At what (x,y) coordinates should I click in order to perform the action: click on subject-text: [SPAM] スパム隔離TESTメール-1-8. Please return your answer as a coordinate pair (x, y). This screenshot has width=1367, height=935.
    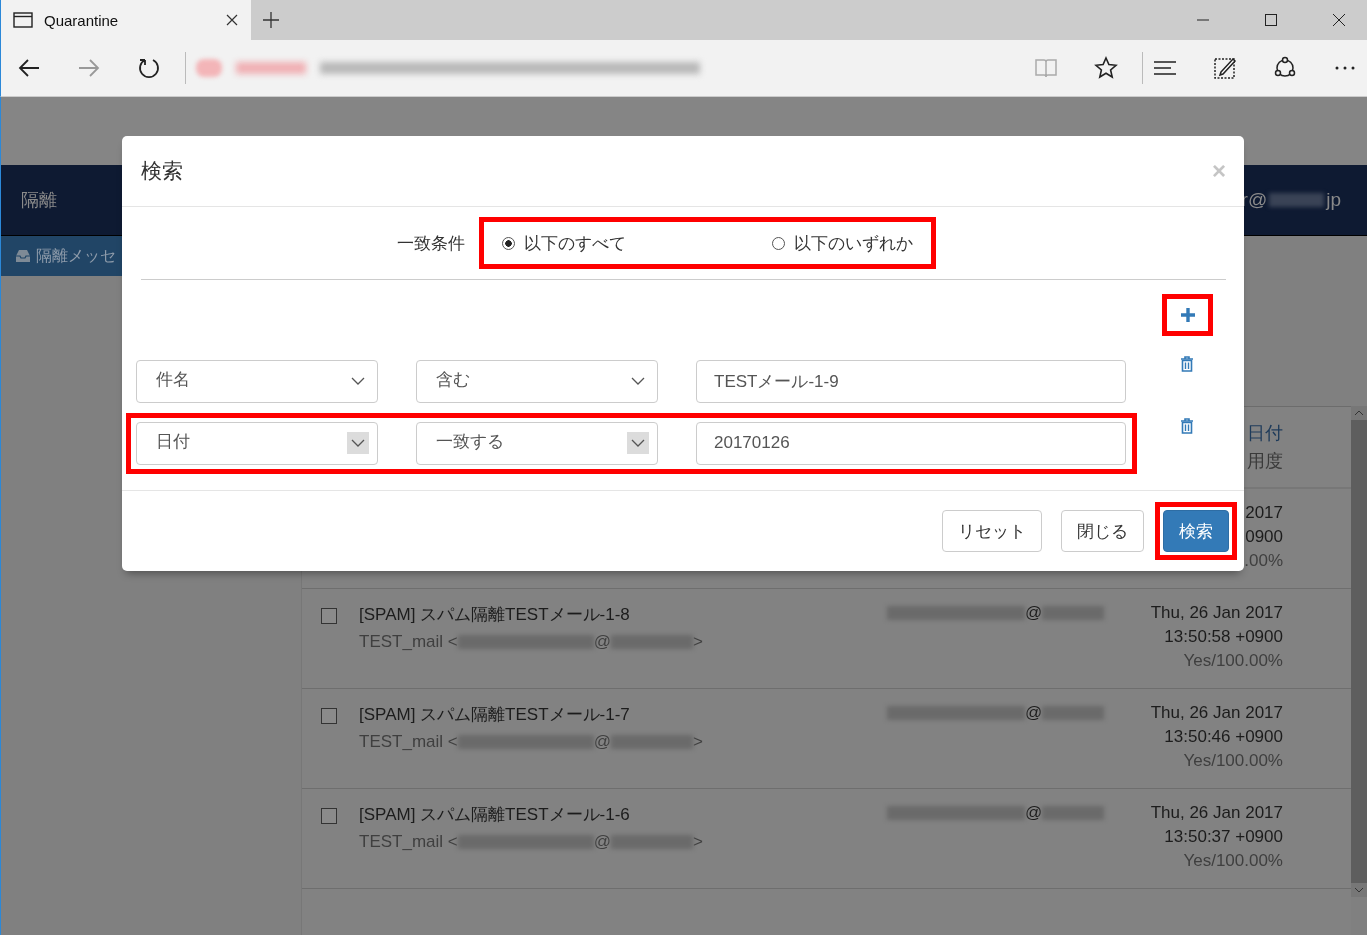
    Looking at the image, I should click on (623, 614).